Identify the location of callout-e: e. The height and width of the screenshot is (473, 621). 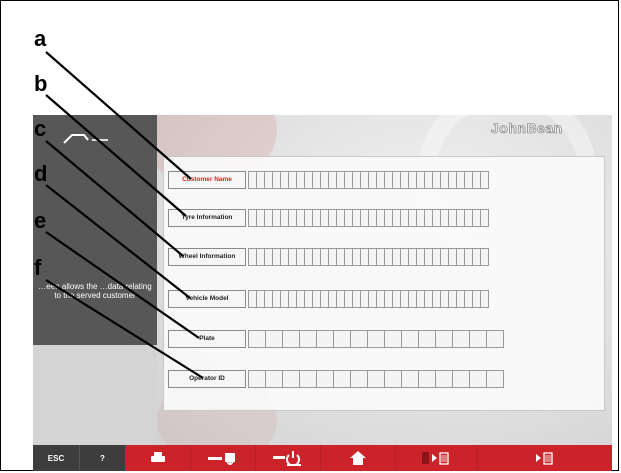
(40, 220).